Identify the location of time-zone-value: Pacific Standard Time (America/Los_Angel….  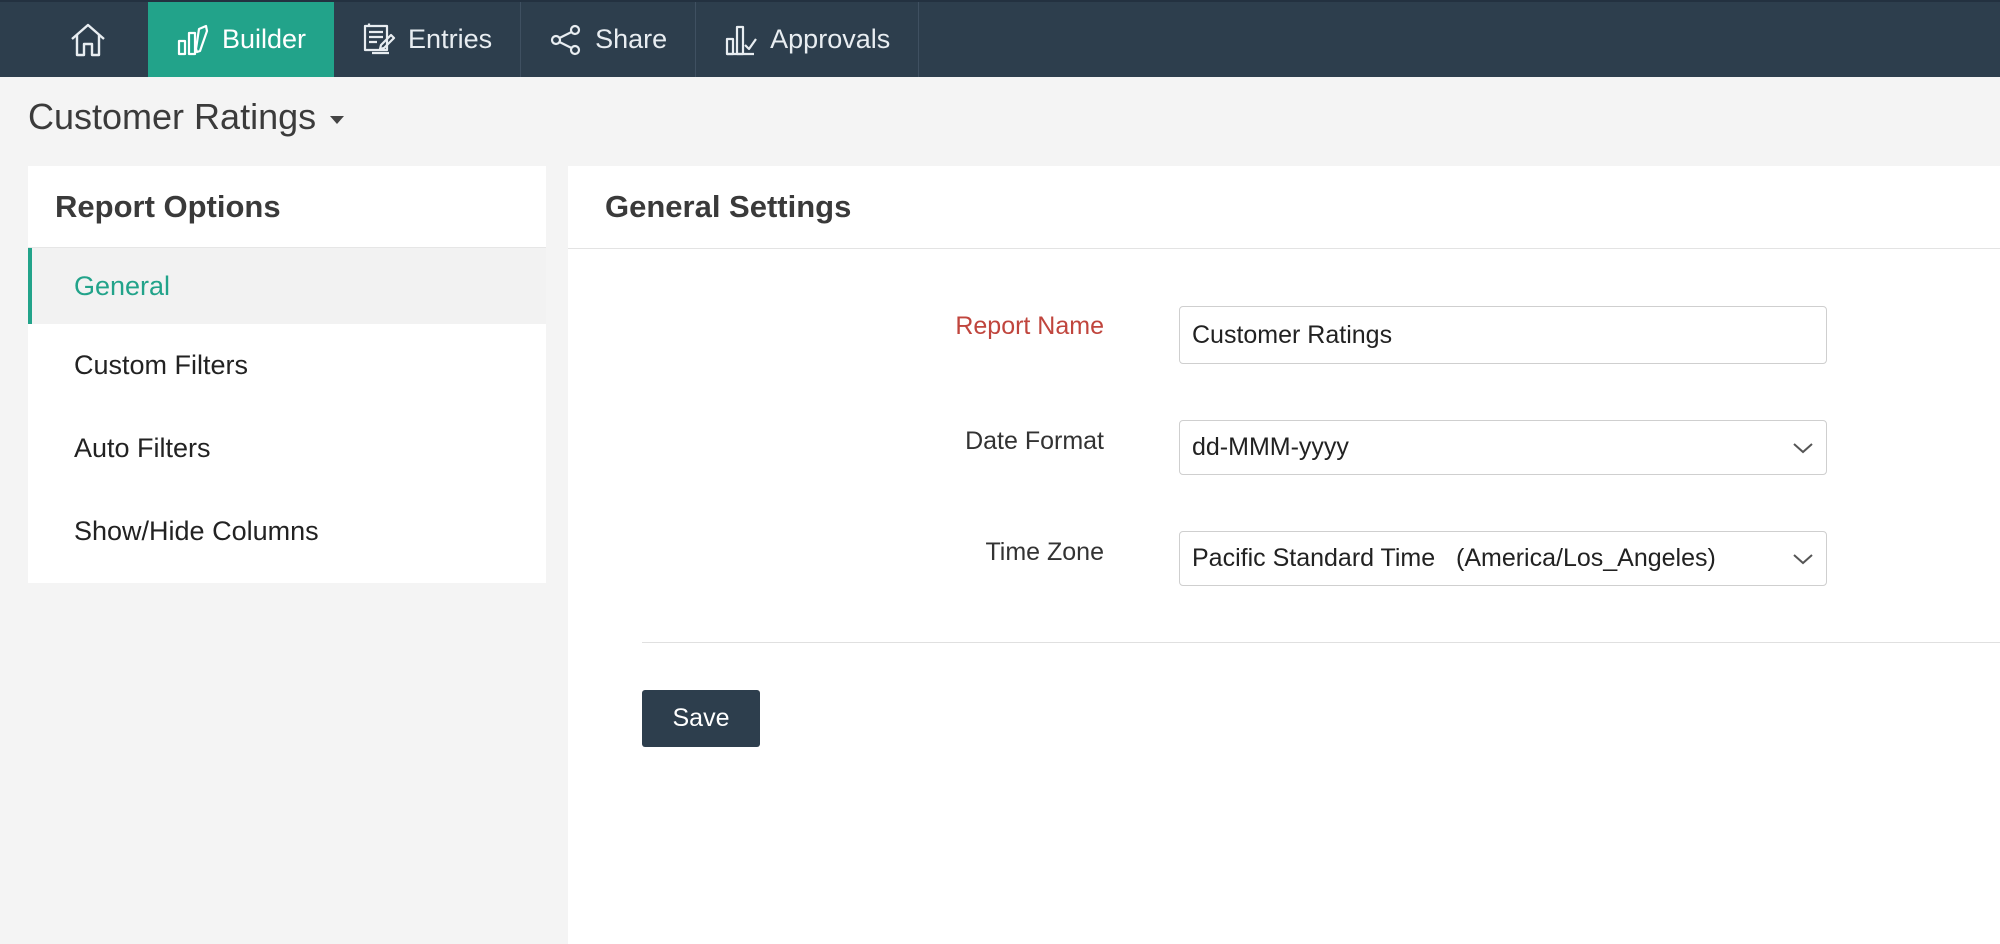
(1454, 558).